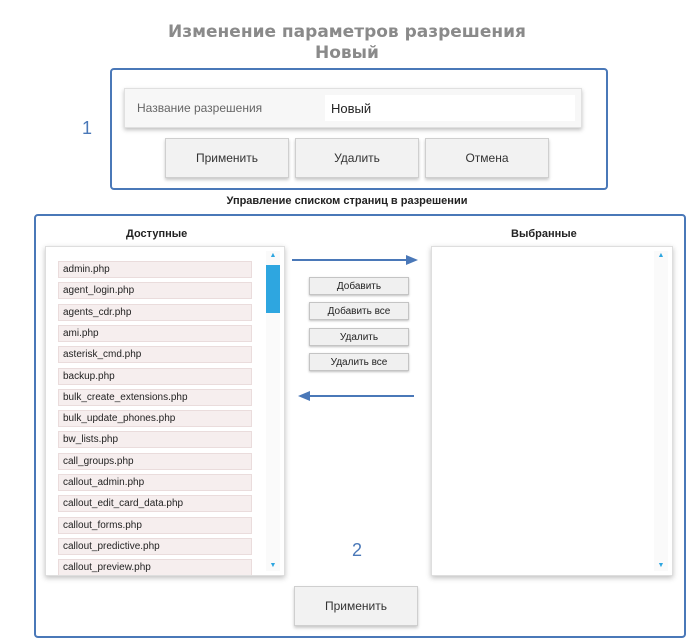 The image size is (694, 642). I want to click on available-scrollbar: ▲ ▼, so click(273, 411).